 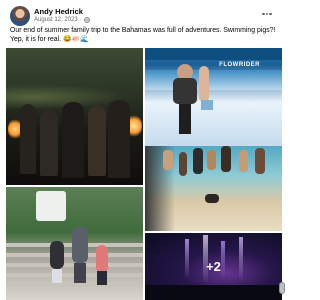 I want to click on author-name: Andy Hedrick, so click(x=58, y=11).